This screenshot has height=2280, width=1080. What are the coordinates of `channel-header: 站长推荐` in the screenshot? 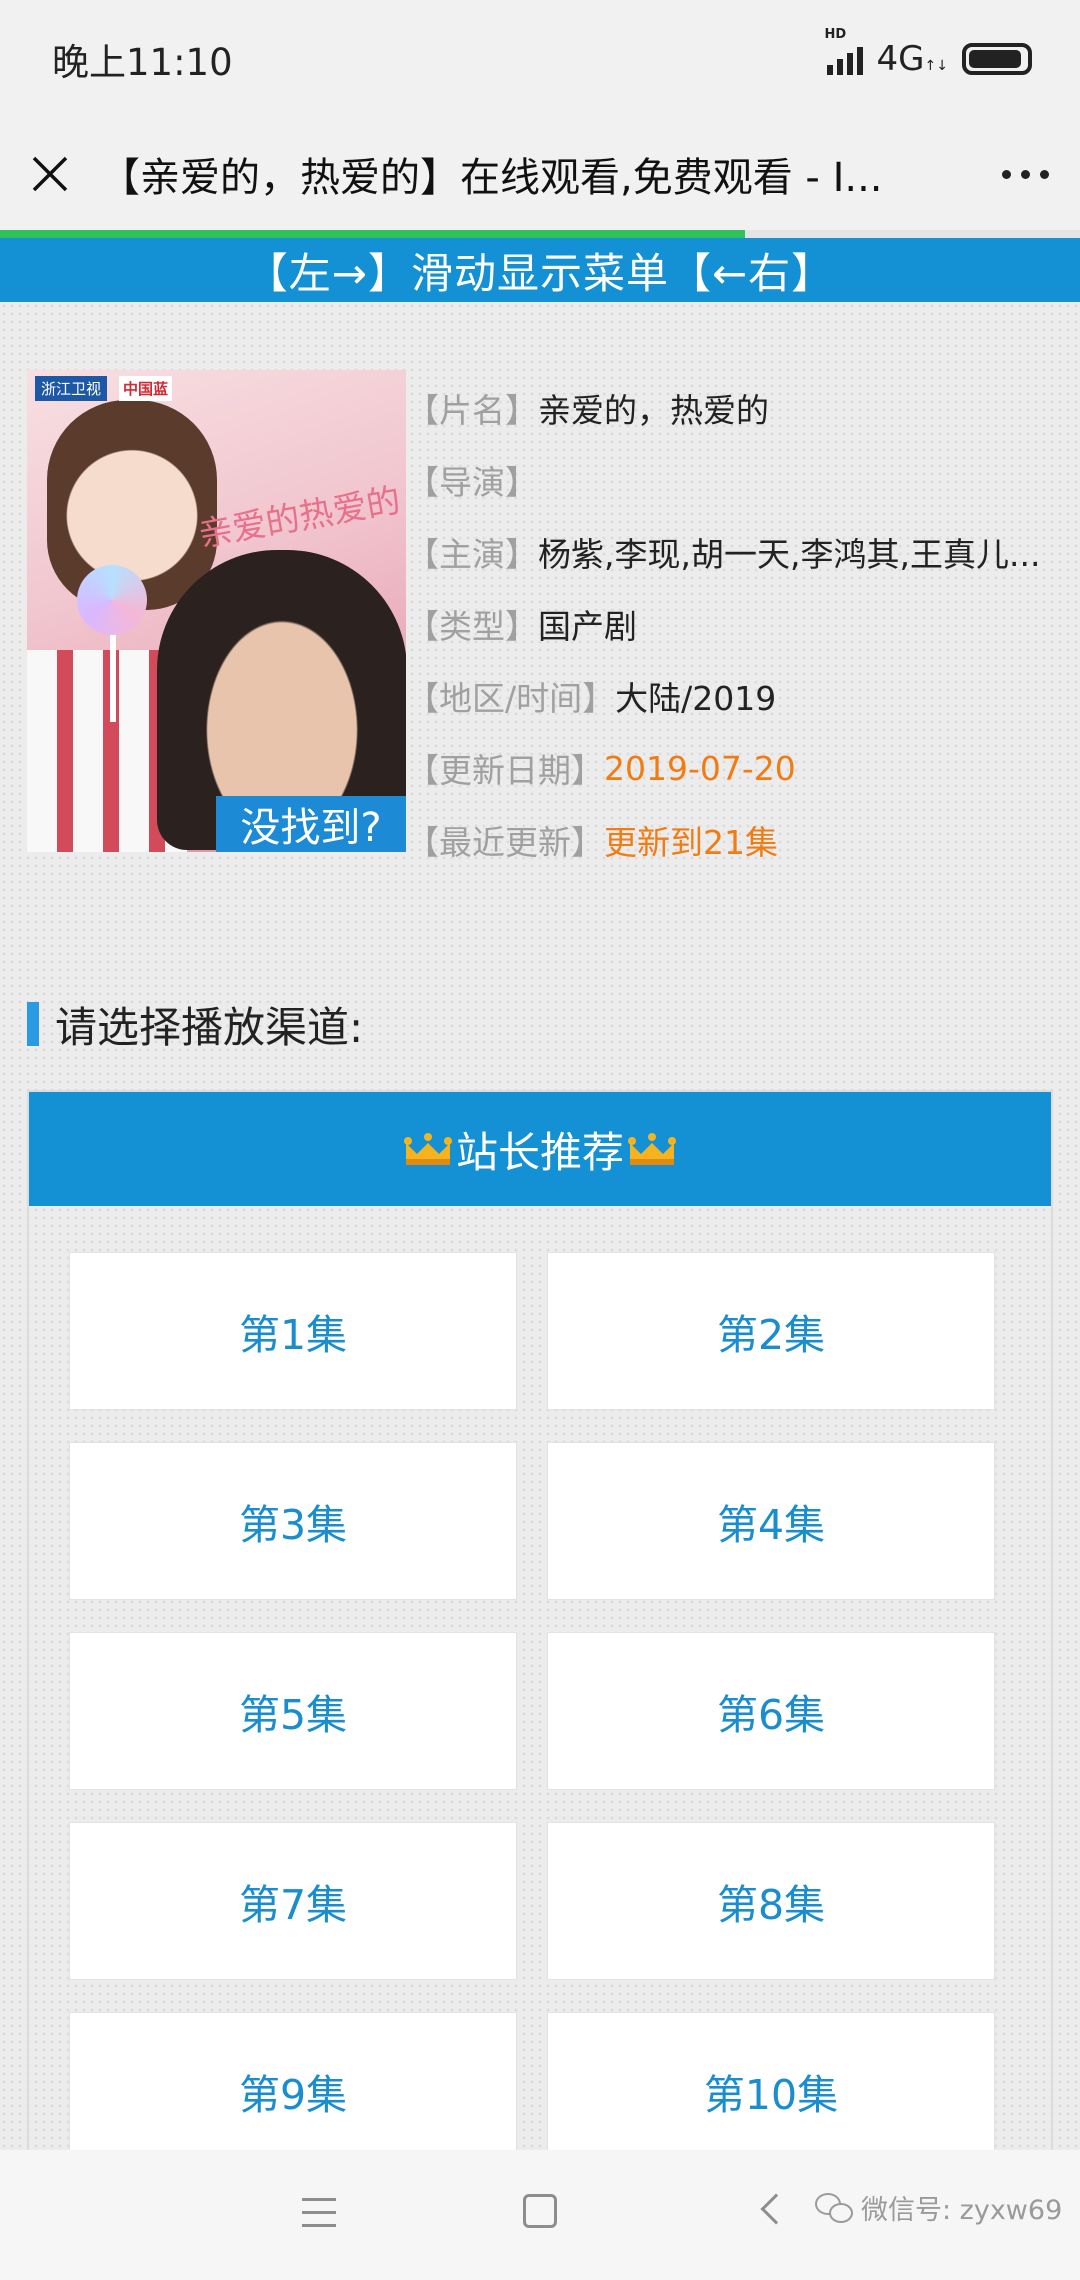 It's located at (540, 1149).